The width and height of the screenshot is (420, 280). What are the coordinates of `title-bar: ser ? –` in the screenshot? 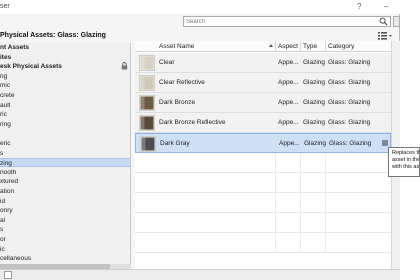 It's located at (200, 7).